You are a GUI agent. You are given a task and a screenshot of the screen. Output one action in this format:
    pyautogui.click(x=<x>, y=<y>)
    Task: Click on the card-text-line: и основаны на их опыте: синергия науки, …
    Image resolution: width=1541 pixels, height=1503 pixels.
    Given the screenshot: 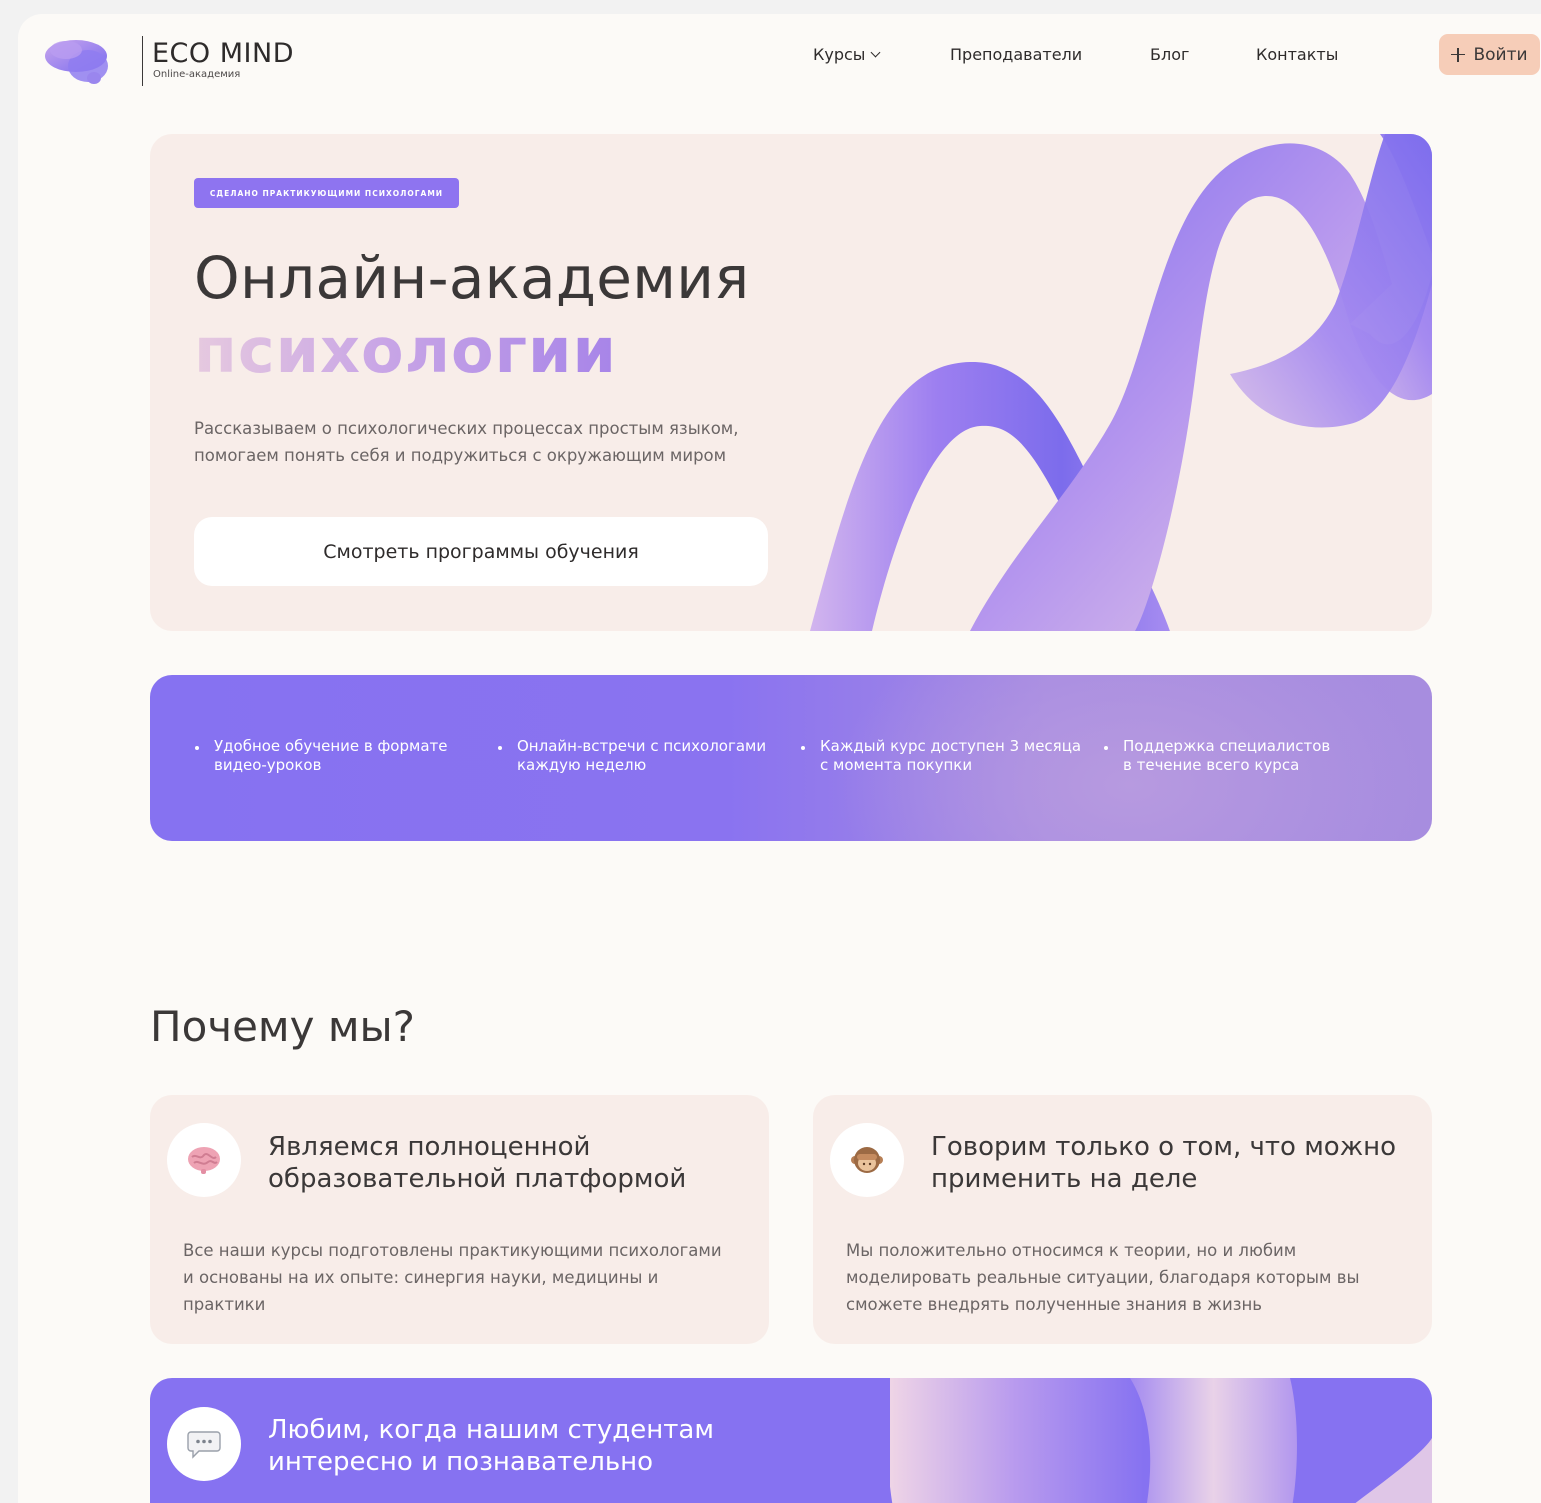 What is the action you would take?
    pyautogui.click(x=421, y=1277)
    